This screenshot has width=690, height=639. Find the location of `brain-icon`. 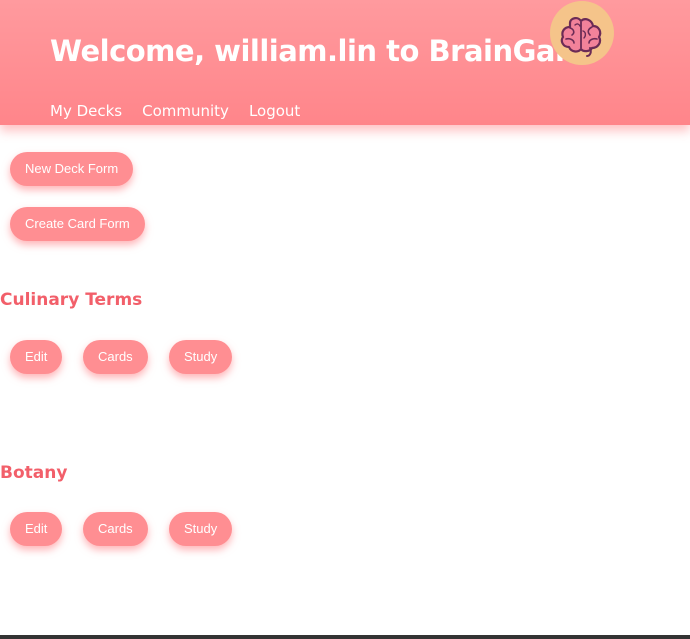

brain-icon is located at coordinates (582, 33).